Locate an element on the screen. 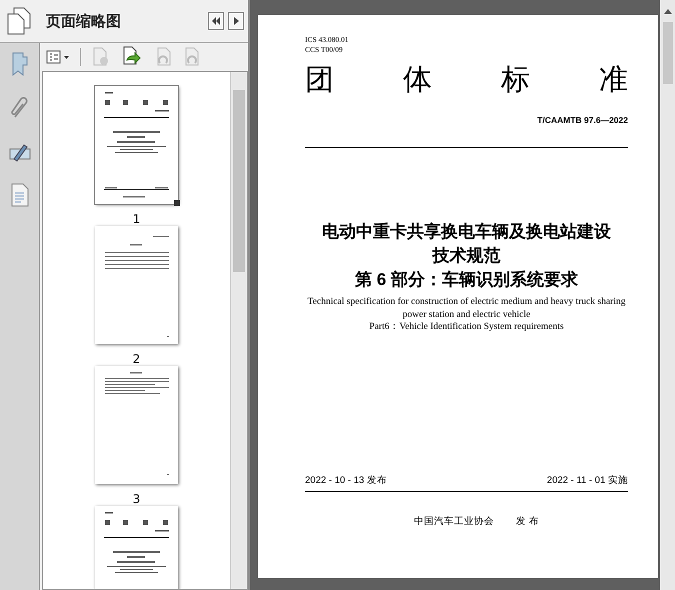 This screenshot has width=675, height=590. english-title-line: Part6：Vehicle Identification System requirements is located at coordinates (466, 327).